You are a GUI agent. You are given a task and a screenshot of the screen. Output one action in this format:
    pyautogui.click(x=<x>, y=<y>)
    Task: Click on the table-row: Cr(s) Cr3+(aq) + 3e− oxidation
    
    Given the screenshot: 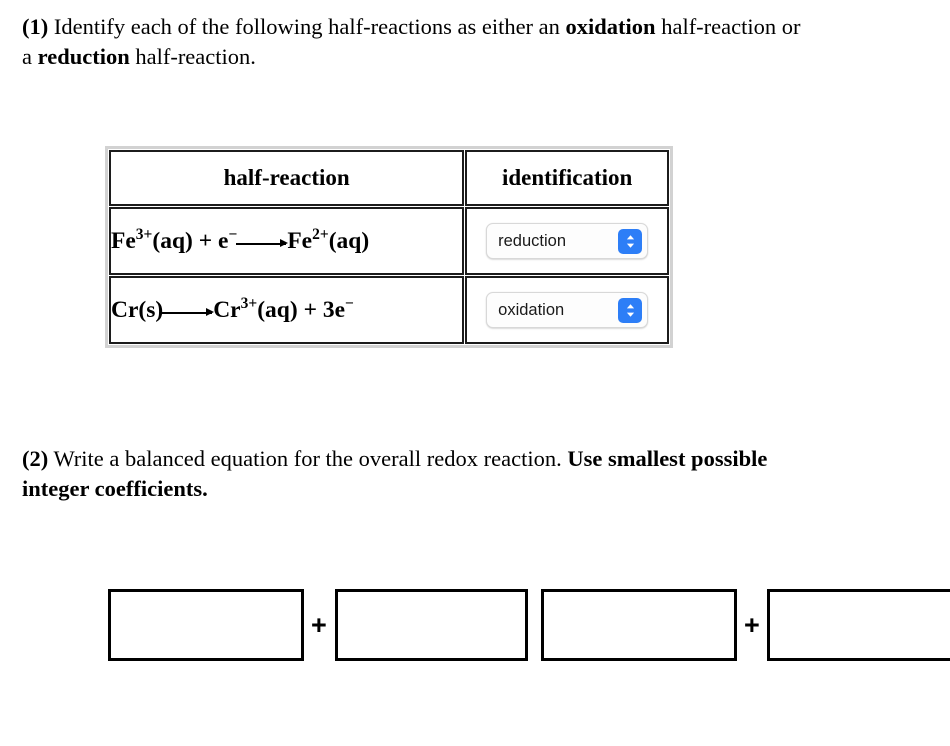 What is the action you would take?
    pyautogui.click(x=389, y=310)
    